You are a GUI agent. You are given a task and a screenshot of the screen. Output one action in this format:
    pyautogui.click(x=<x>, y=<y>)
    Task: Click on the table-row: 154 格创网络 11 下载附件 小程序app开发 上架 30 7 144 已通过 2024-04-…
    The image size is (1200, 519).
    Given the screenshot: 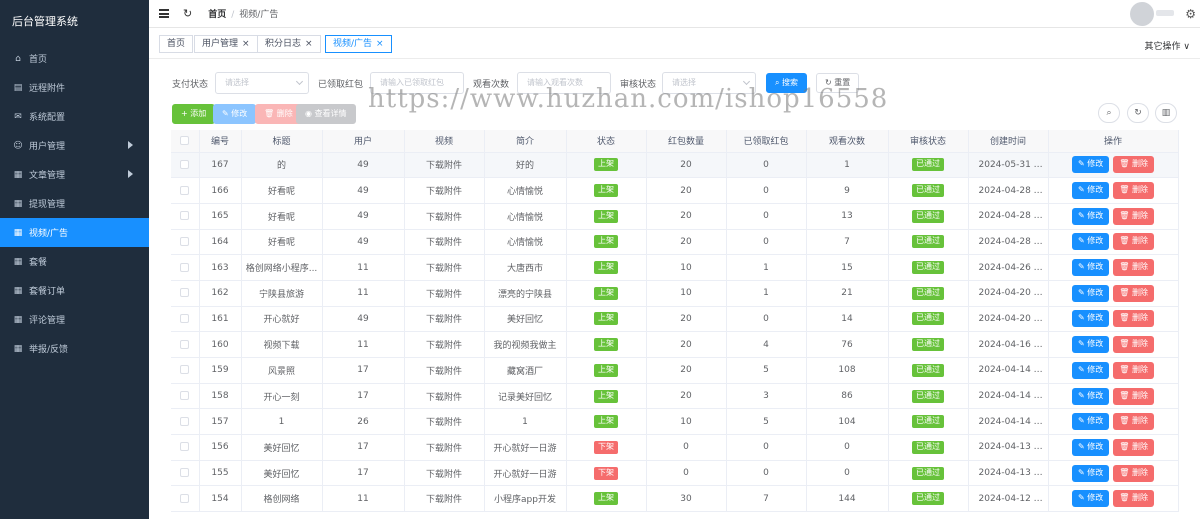 What is the action you would take?
    pyautogui.click(x=675, y=499)
    